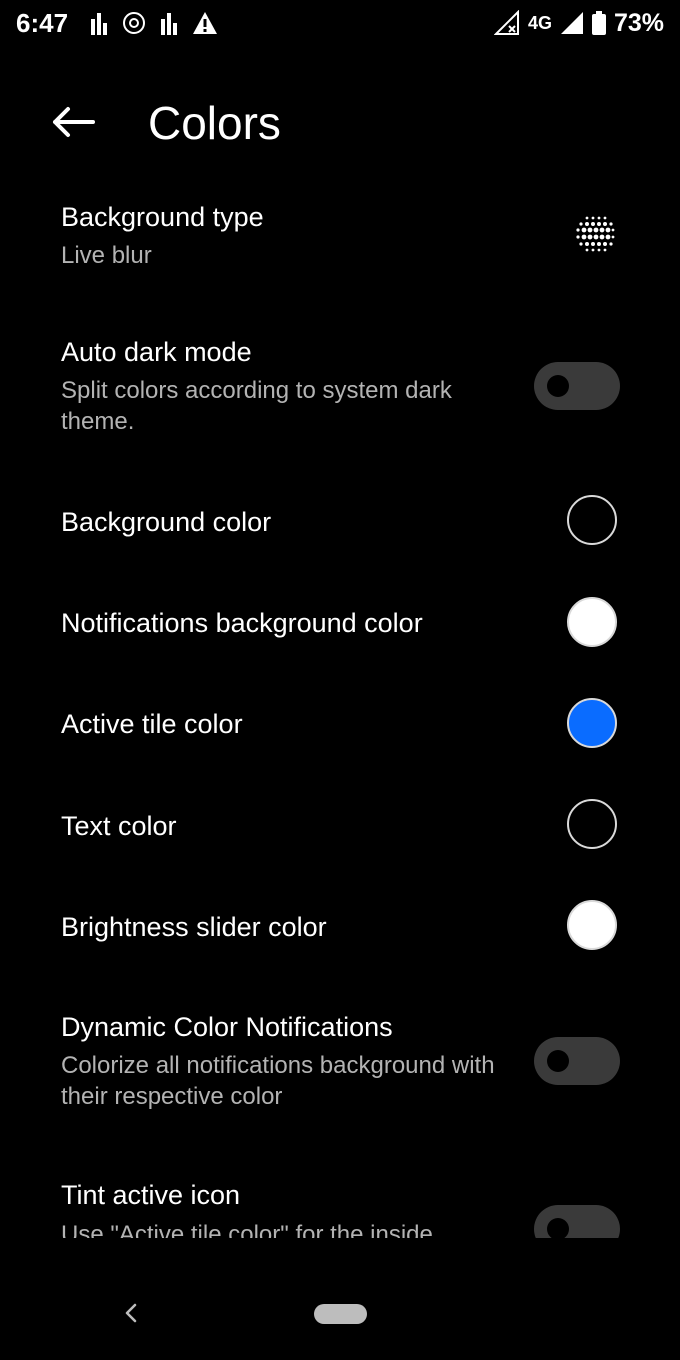 The width and height of the screenshot is (680, 1360). I want to click on setting-notifications-background-color: Notifications background color, so click(340, 624).